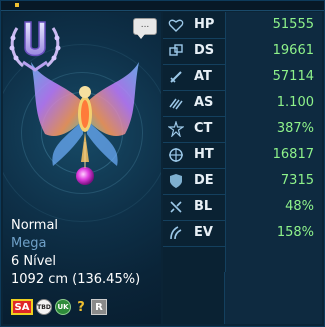  Describe the element at coordinates (203, 232) in the screenshot. I see `stat-label: EV` at that location.